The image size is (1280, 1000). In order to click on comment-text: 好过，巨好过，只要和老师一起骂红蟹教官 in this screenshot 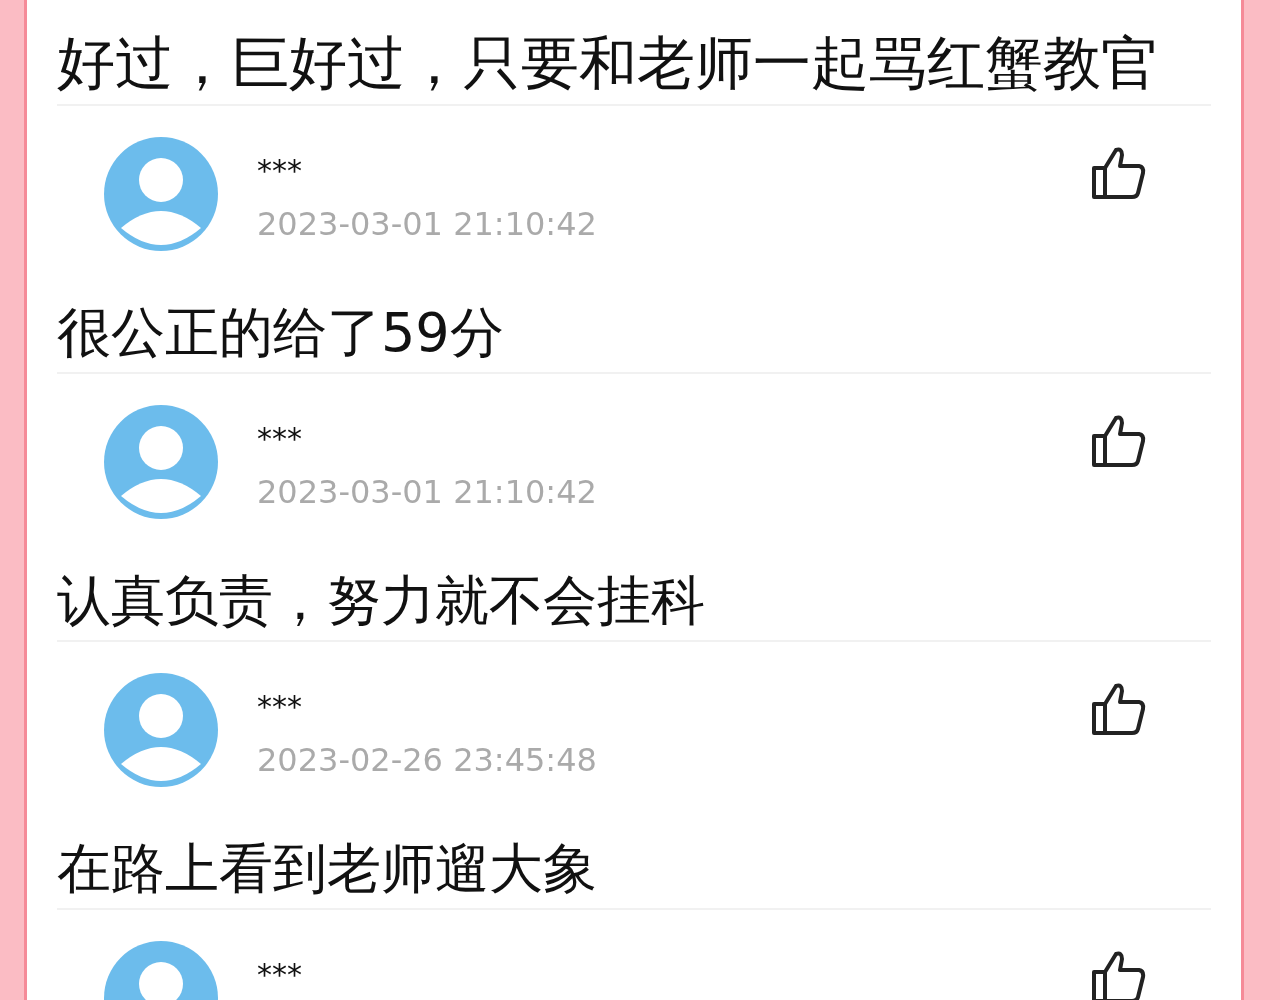, I will do `click(608, 63)`.